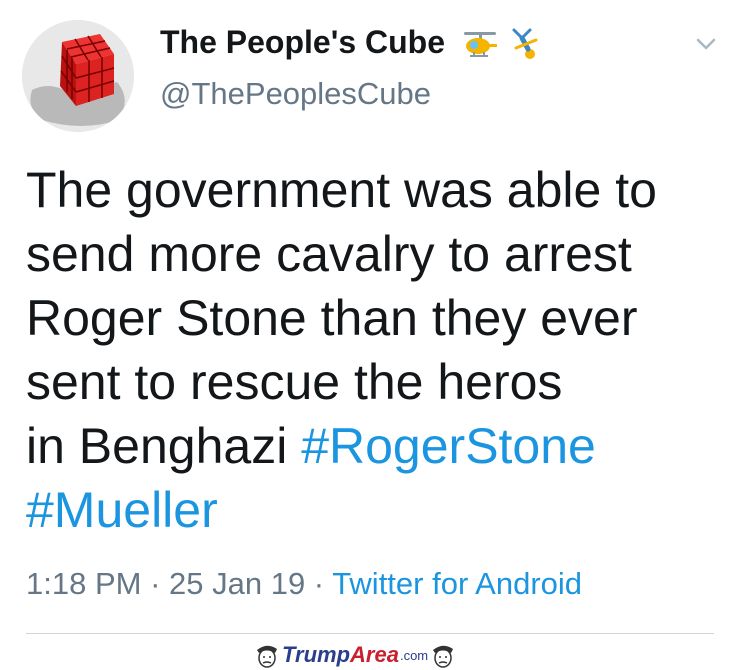 The height and width of the screenshot is (670, 740). I want to click on rubiks-cube-hand-icon, so click(78, 76).